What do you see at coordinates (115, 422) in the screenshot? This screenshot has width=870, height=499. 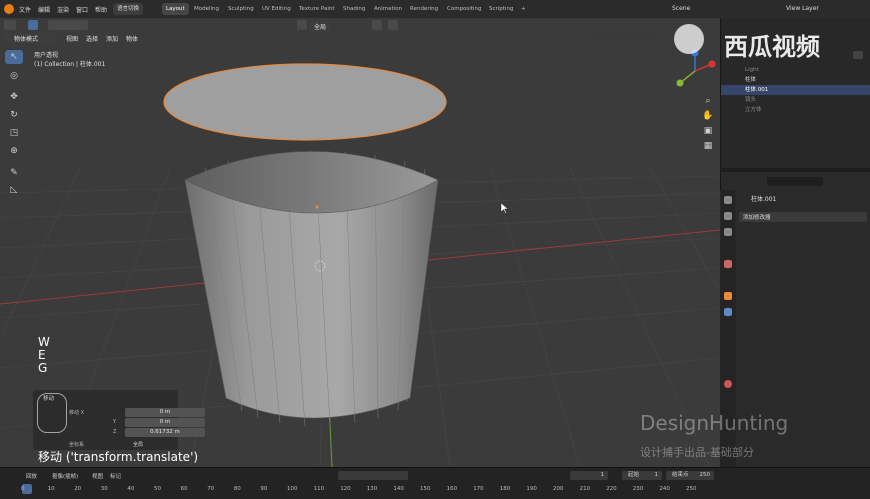 I see `move-y-label: Y` at bounding box center [115, 422].